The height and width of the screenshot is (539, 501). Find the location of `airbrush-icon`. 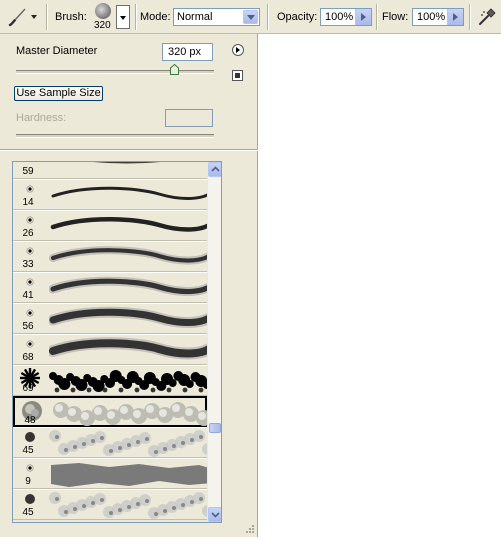

airbrush-icon is located at coordinates (487, 17).